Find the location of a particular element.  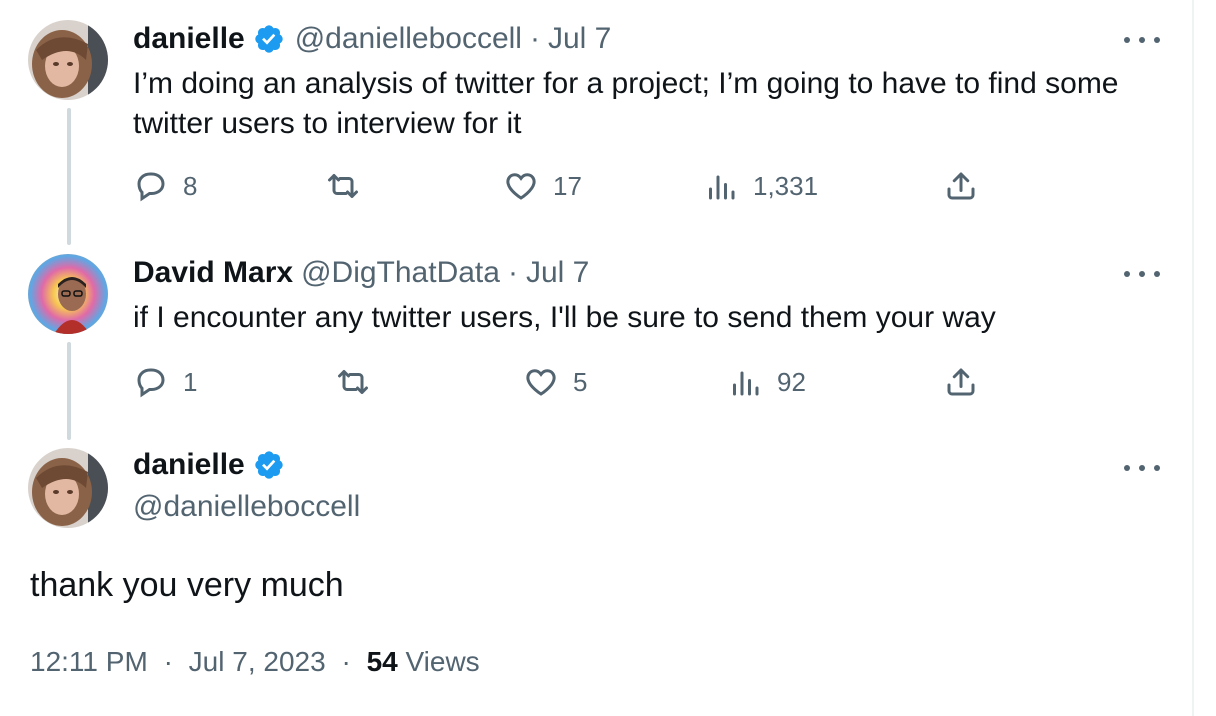

tweet2-header: David Marx @DigThatData · Jul 7 is located at coordinates (361, 273).